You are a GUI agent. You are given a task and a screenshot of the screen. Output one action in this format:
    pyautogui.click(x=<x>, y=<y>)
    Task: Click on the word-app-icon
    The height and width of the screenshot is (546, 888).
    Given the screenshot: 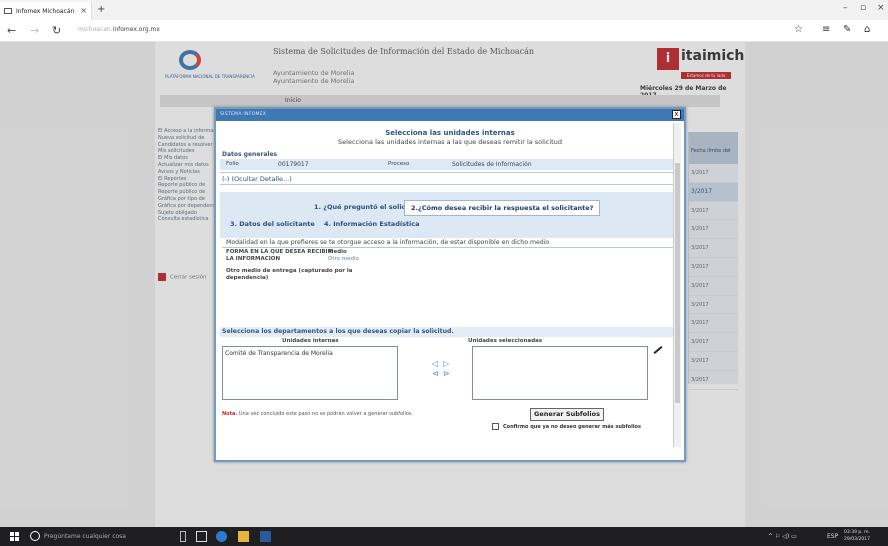 What is the action you would take?
    pyautogui.click(x=265, y=536)
    